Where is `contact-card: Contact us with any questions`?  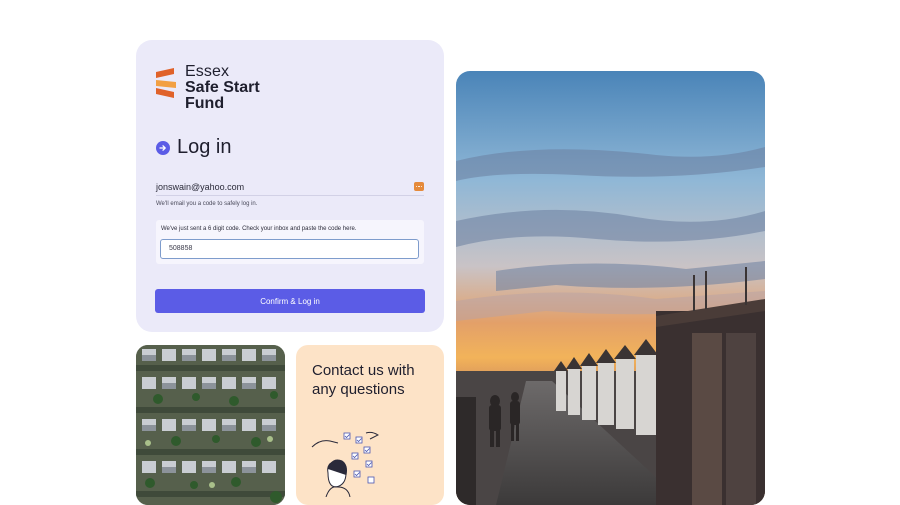
contact-card: Contact us with any questions is located at coordinates (370, 425).